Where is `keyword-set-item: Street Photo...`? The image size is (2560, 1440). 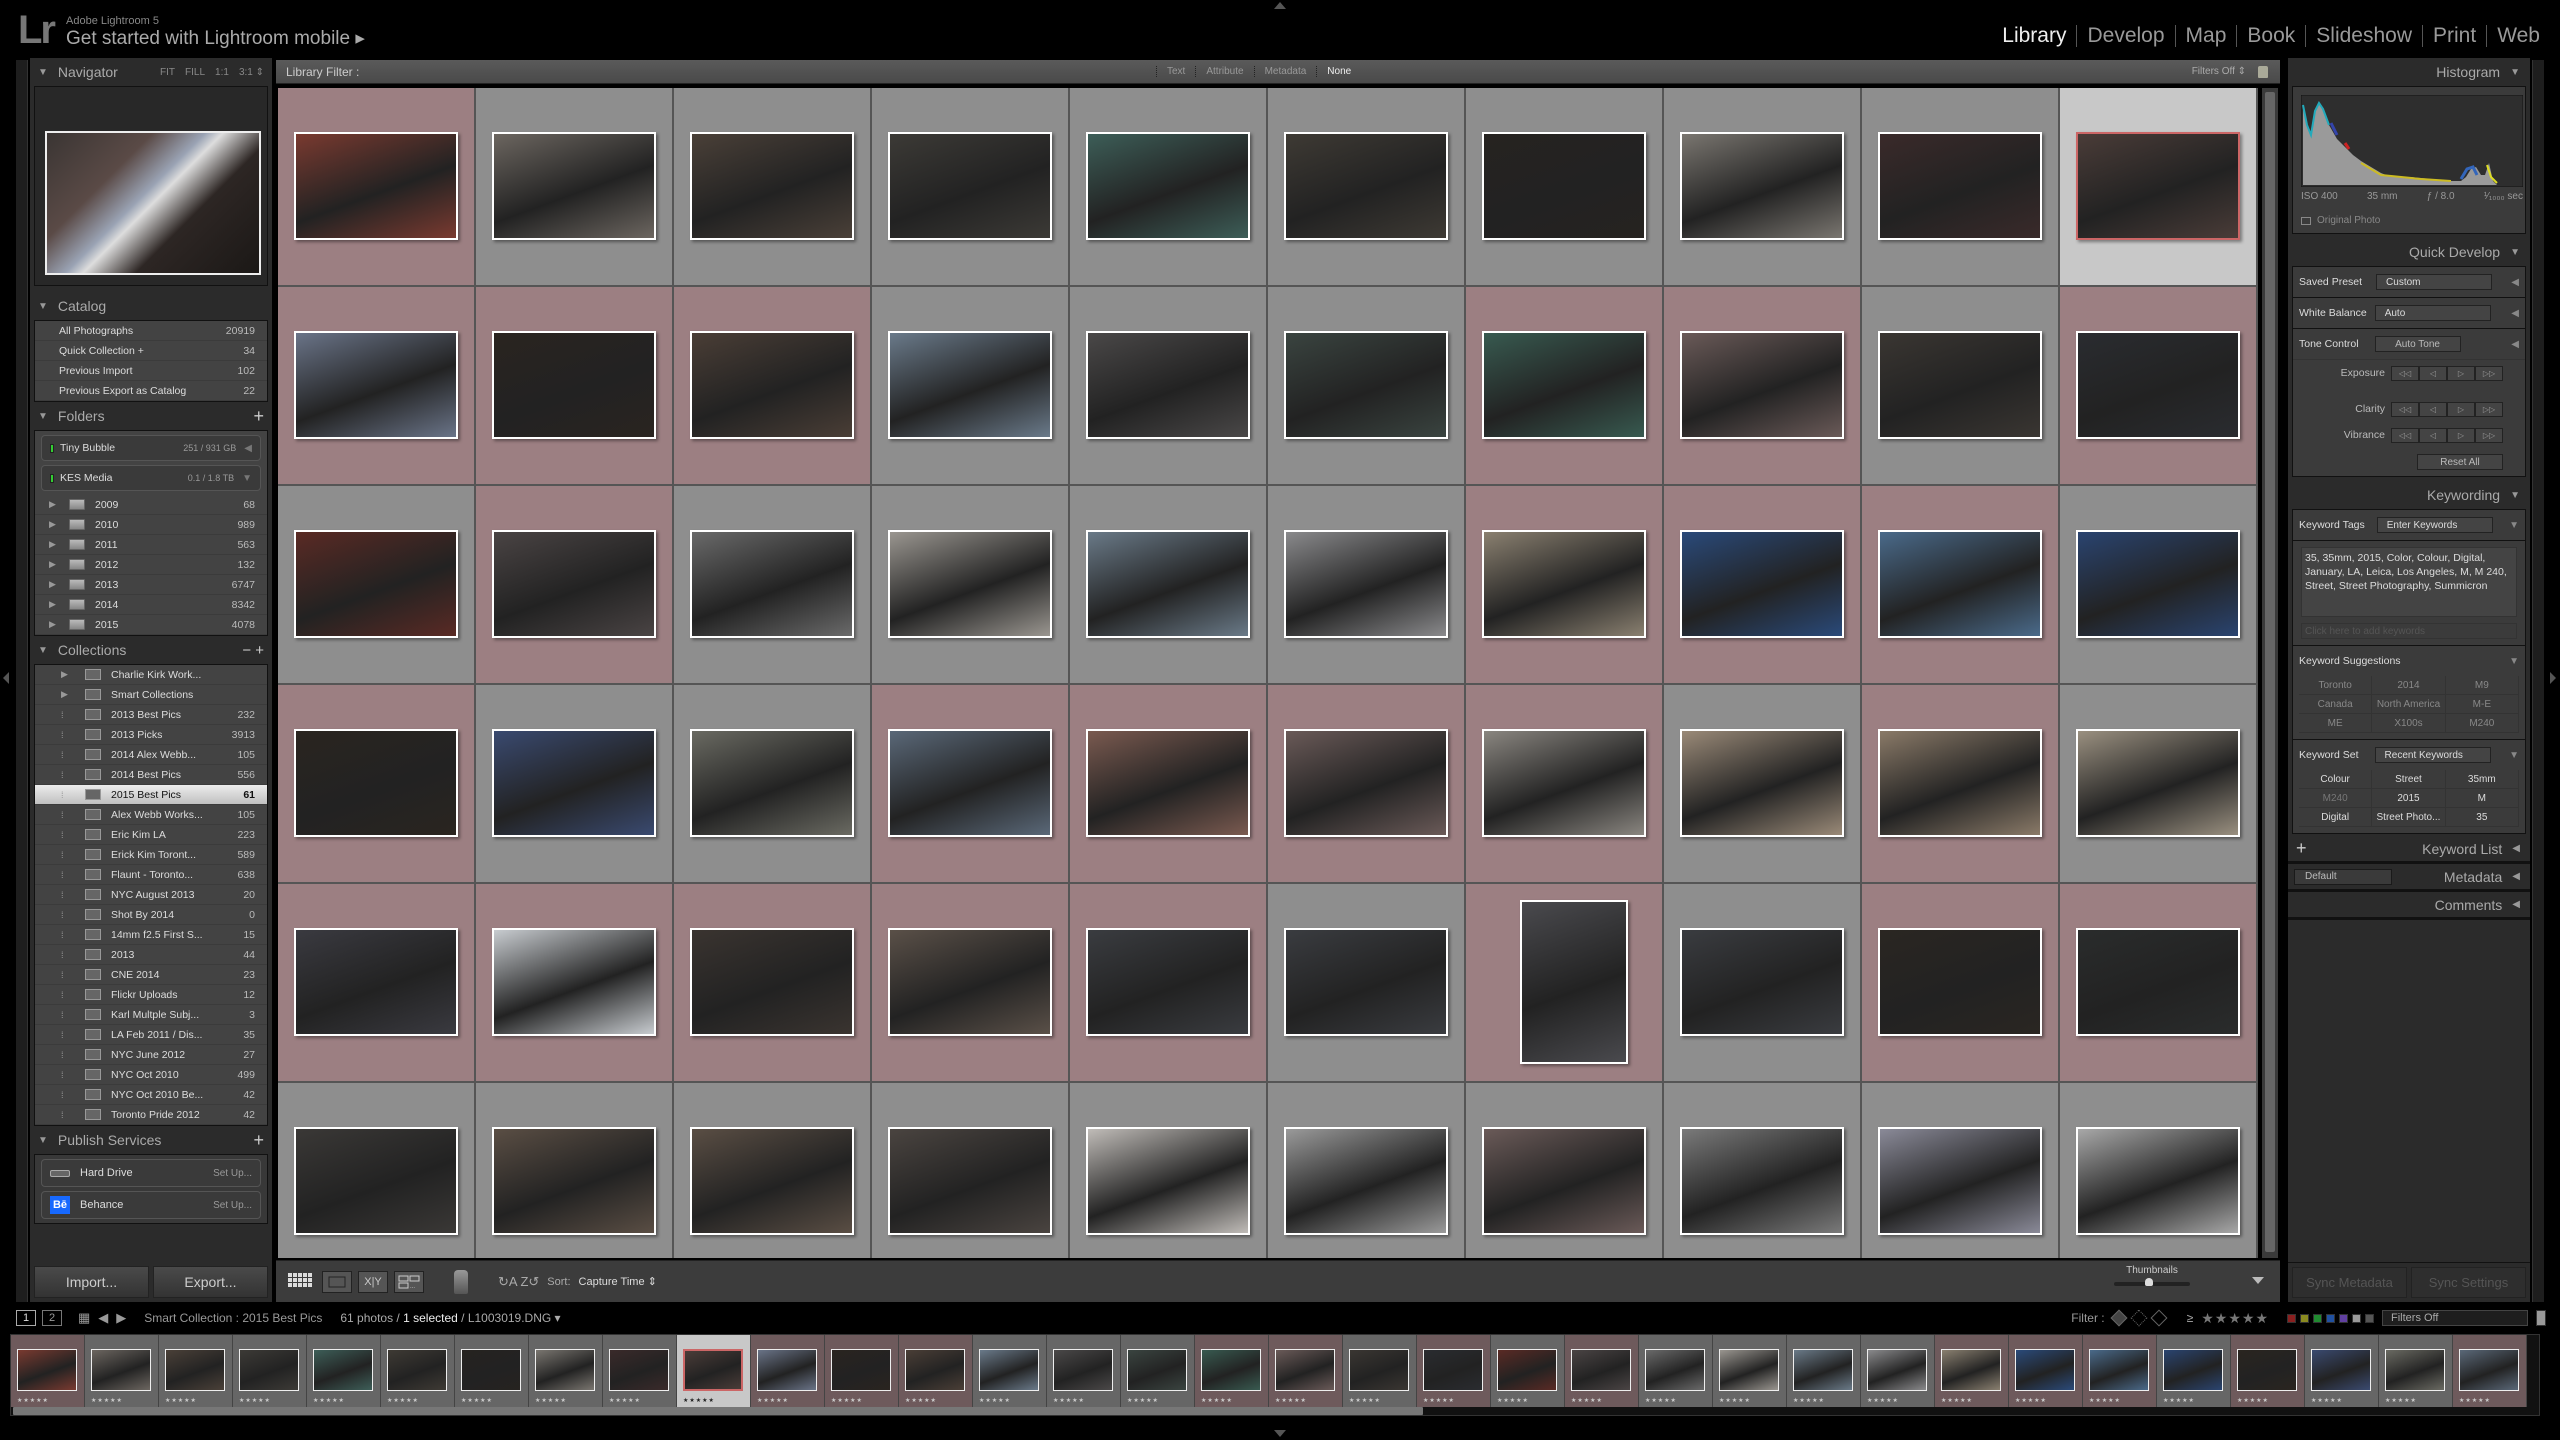 keyword-set-item: Street Photo... is located at coordinates (2409, 817).